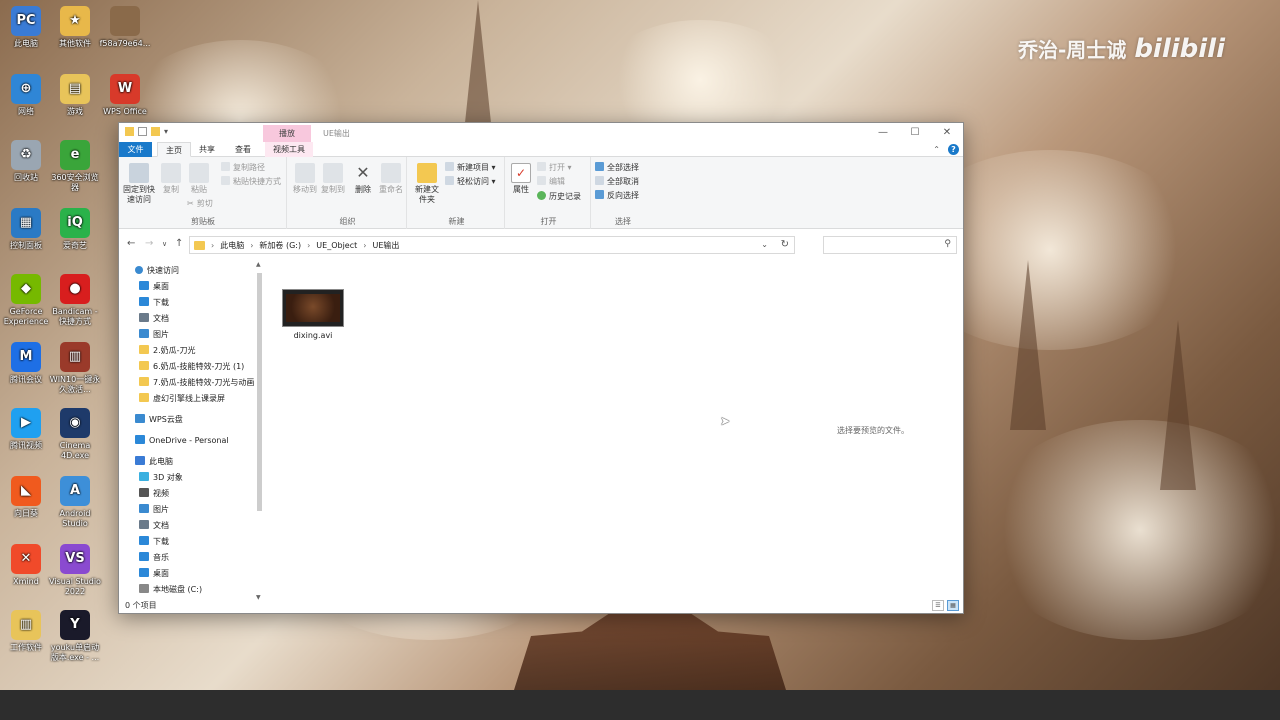 The image size is (1280, 720). I want to click on nav-scrollbar: ▲ ▼, so click(259, 431).